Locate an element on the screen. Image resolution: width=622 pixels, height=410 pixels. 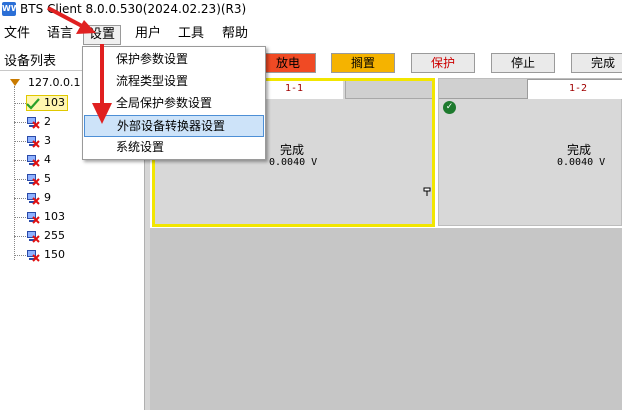
menu-language: 语言 is located at coordinates (60, 35).